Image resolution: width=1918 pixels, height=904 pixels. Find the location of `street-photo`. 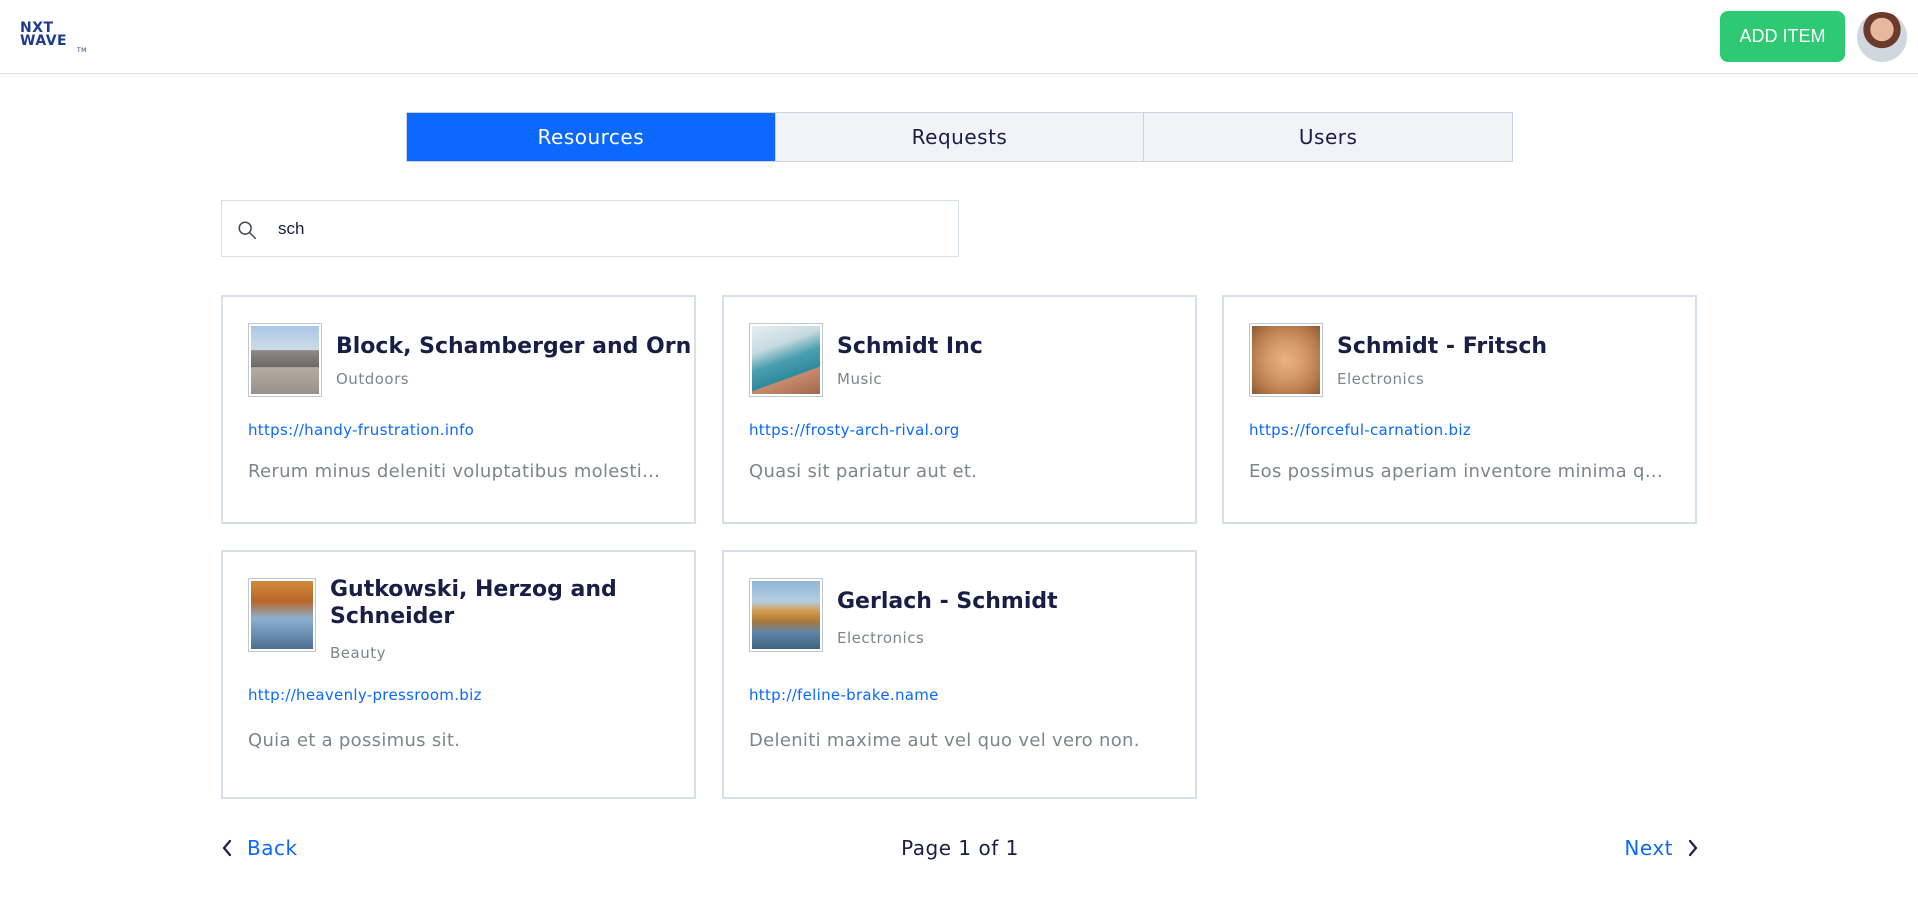

street-photo is located at coordinates (285, 360).